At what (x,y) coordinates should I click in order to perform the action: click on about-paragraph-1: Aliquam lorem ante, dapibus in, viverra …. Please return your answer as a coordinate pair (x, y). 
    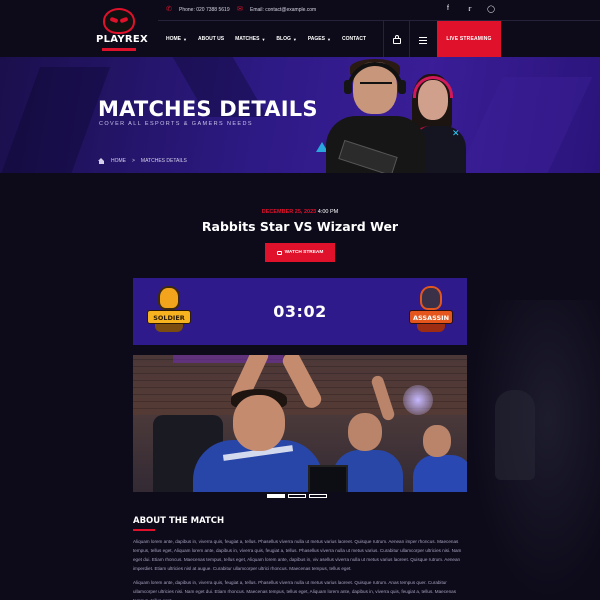
    Looking at the image, I should click on (297, 555).